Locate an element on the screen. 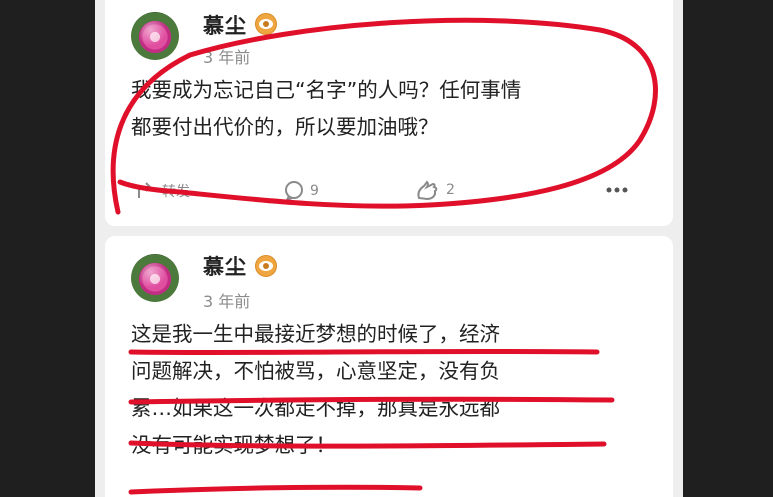  comment-count: 9 is located at coordinates (314, 191).